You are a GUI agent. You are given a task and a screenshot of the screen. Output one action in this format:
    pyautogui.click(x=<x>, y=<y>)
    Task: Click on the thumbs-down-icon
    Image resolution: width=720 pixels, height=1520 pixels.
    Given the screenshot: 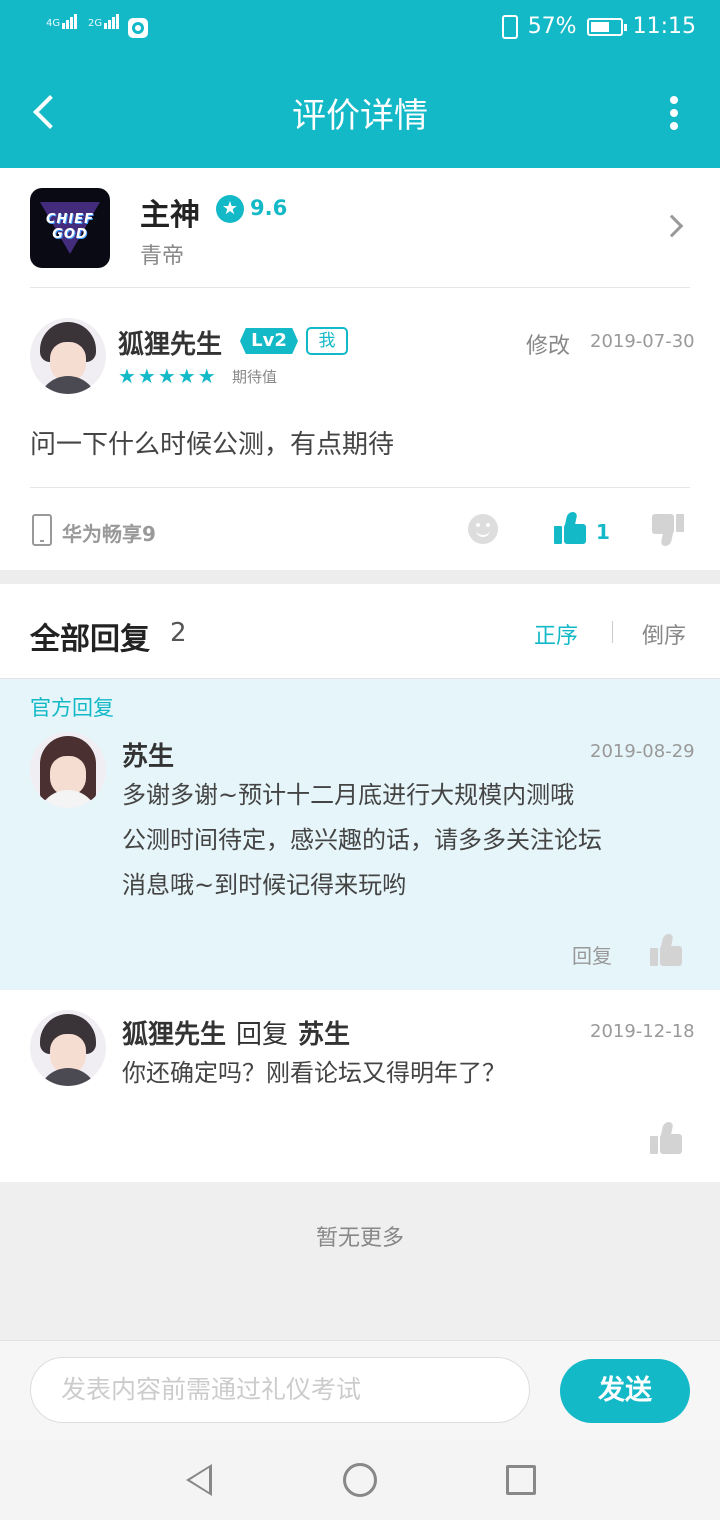 What is the action you would take?
    pyautogui.click(x=668, y=530)
    